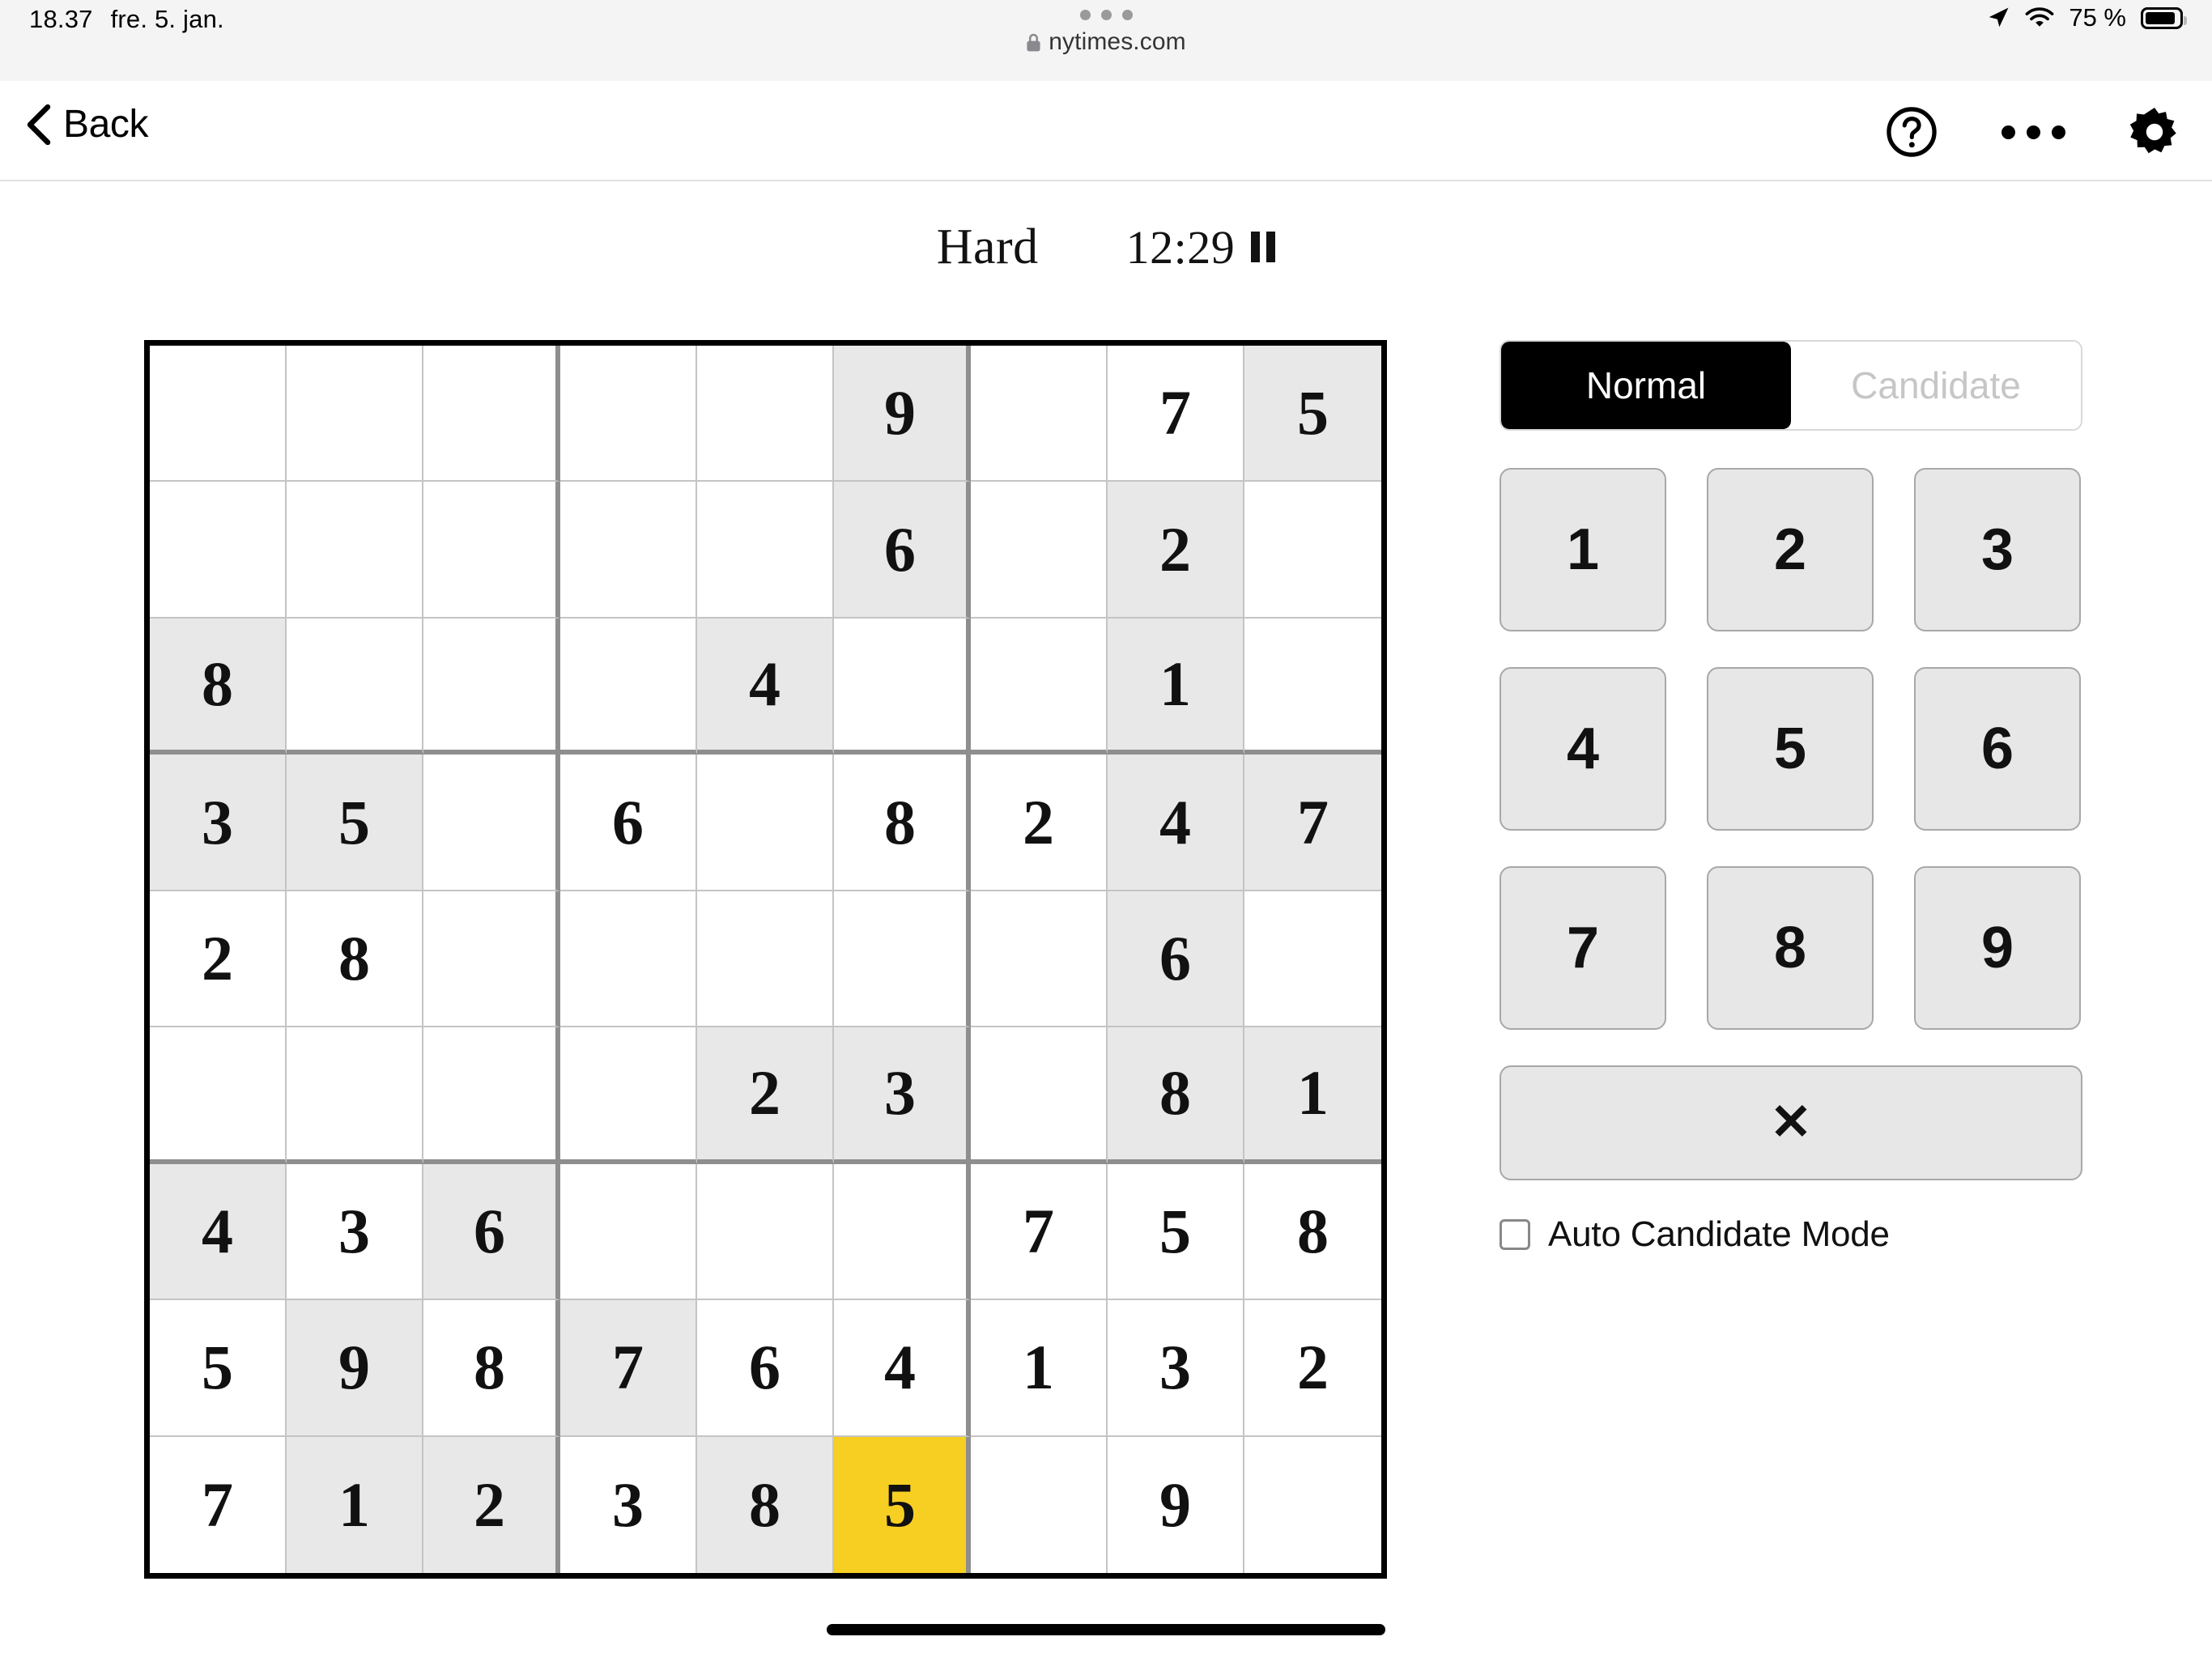 This screenshot has height=1658, width=2212. I want to click on sudoku-cell-r3c4, so click(628, 686).